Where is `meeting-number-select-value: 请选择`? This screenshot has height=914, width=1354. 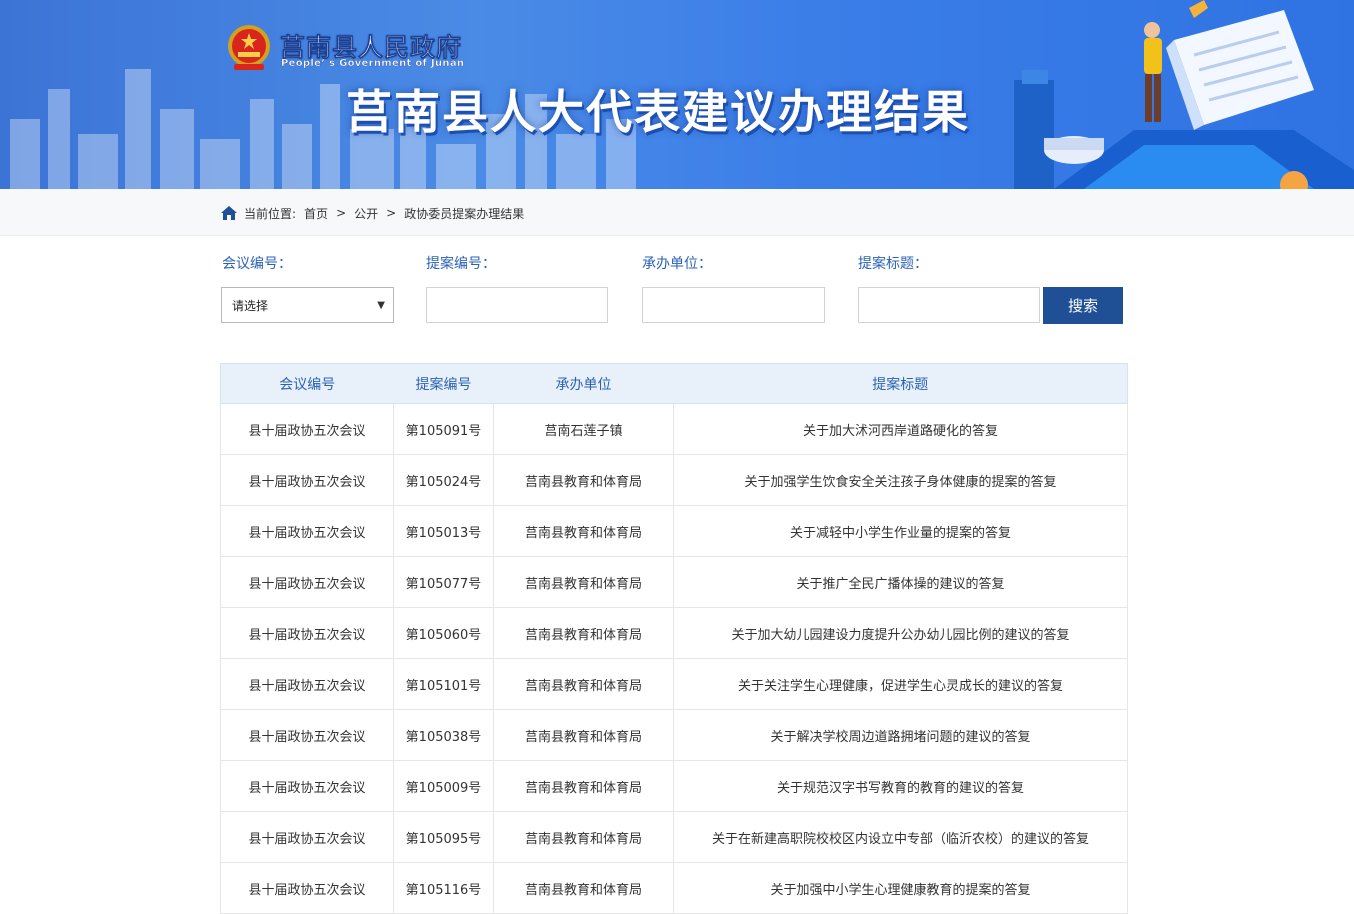 meeting-number-select-value: 请选择 is located at coordinates (250, 305).